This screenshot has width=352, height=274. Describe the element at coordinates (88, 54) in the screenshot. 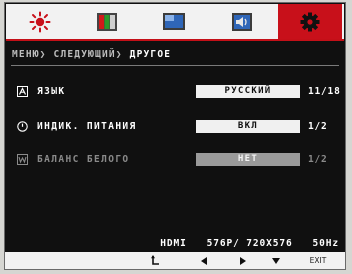

I see `breadcrumb-next: СЛЕДУЮЩИЙ❯` at that location.